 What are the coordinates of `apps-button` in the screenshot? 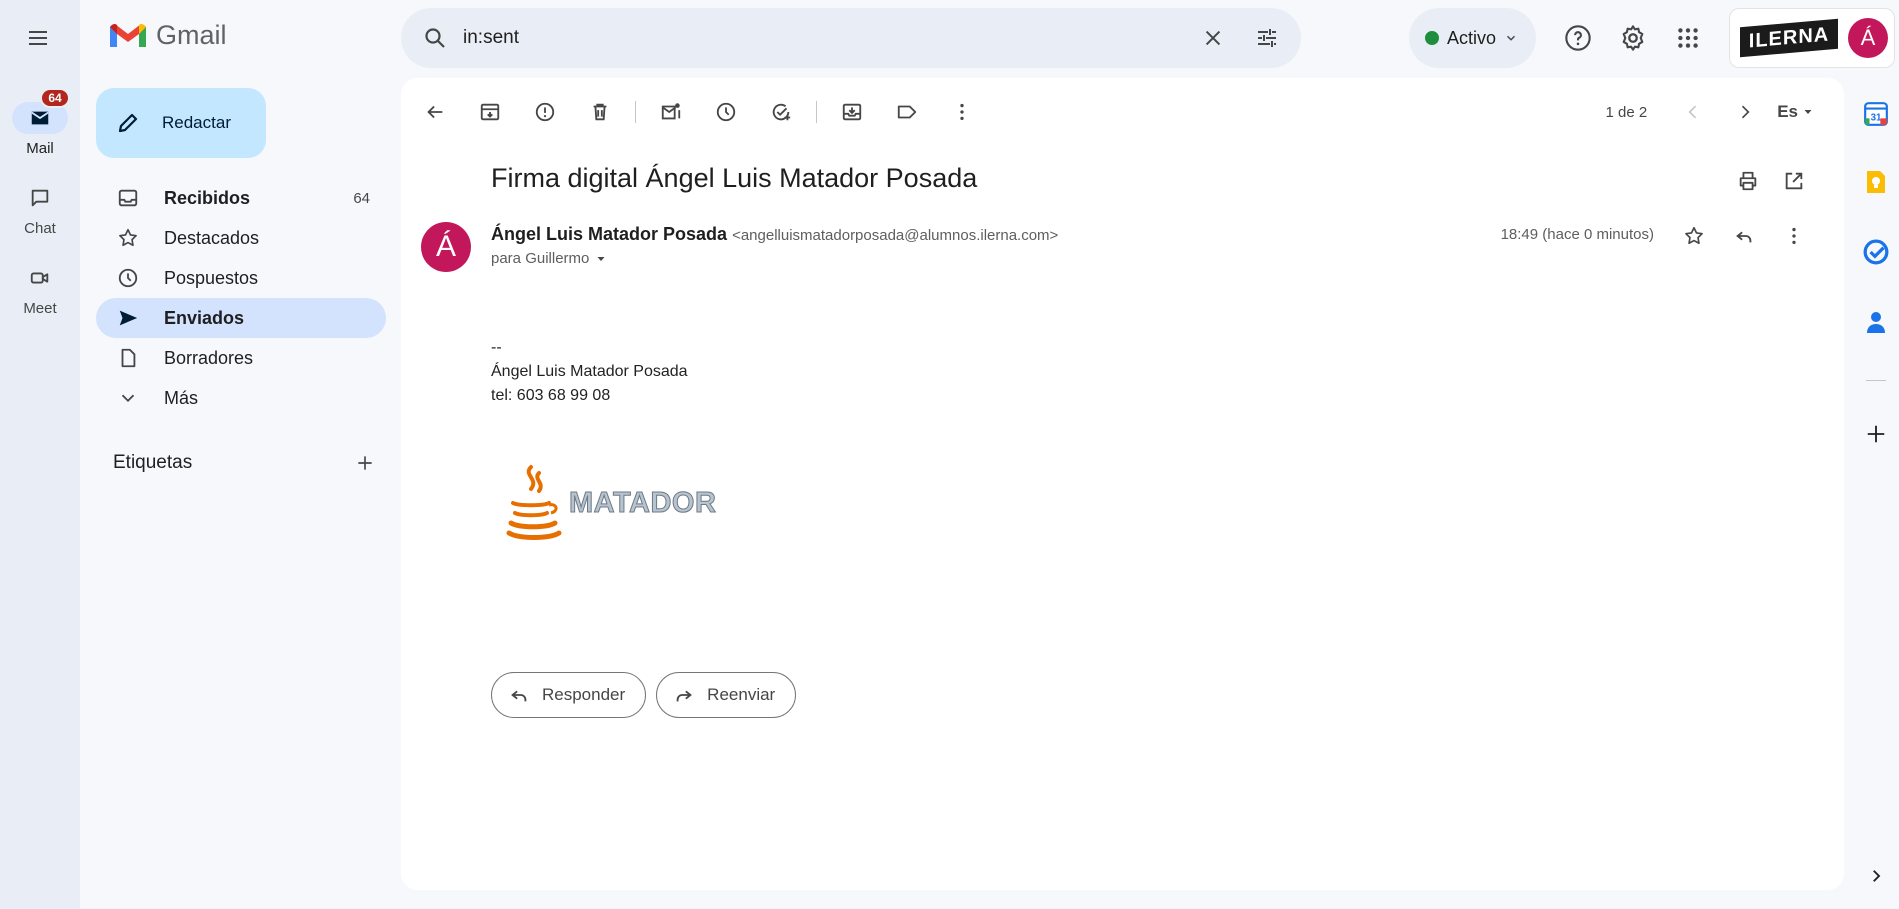 It's located at (1688, 38).